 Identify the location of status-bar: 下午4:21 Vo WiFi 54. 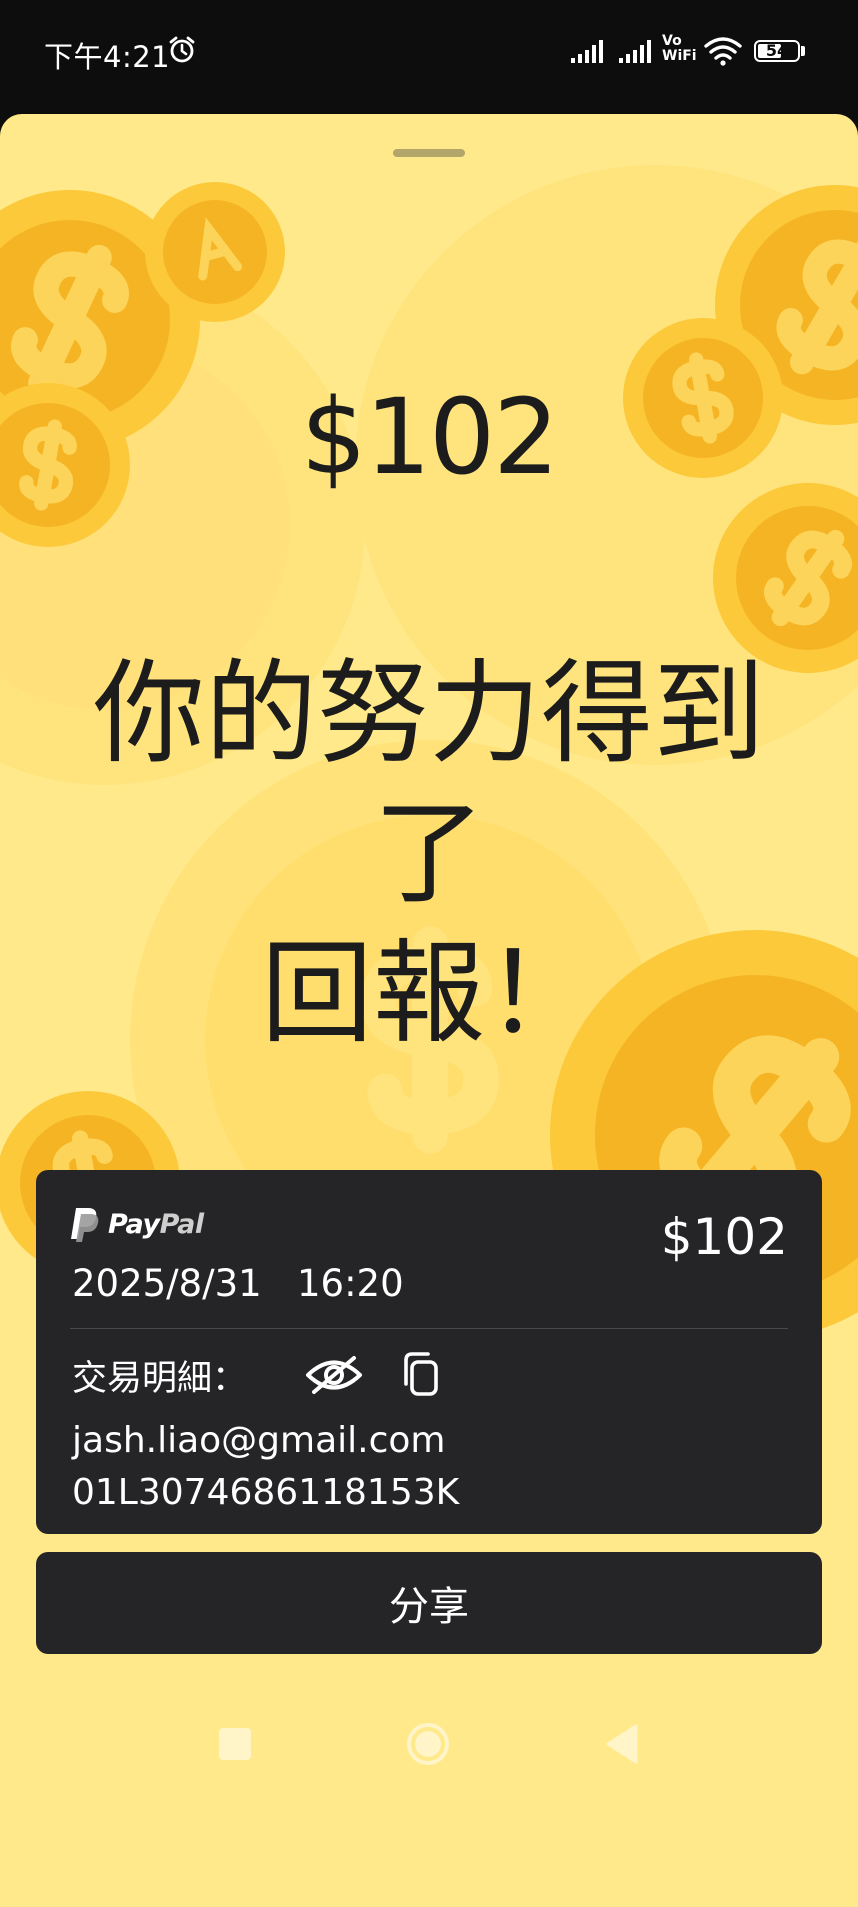
(429, 56).